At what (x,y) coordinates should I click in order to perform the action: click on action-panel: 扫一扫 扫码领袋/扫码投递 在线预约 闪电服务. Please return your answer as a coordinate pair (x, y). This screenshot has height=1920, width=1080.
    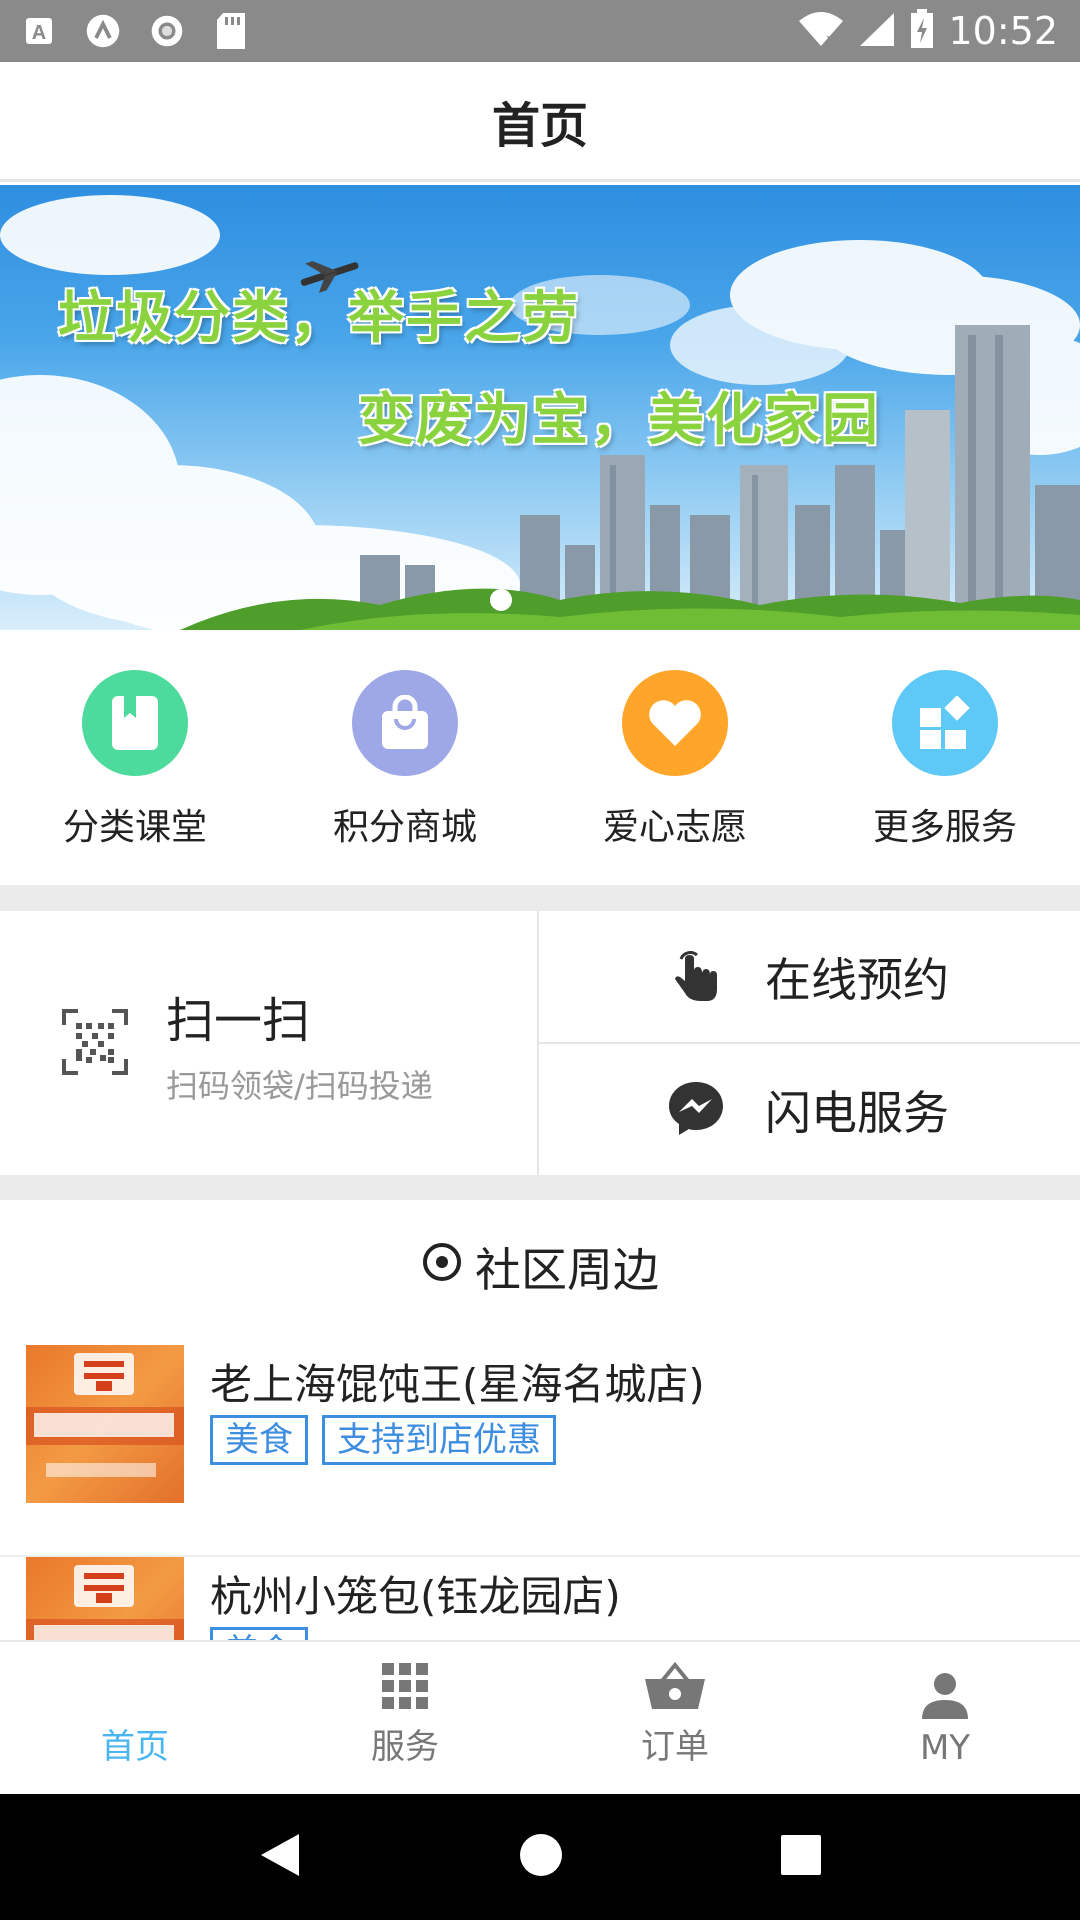
    Looking at the image, I should click on (540, 1043).